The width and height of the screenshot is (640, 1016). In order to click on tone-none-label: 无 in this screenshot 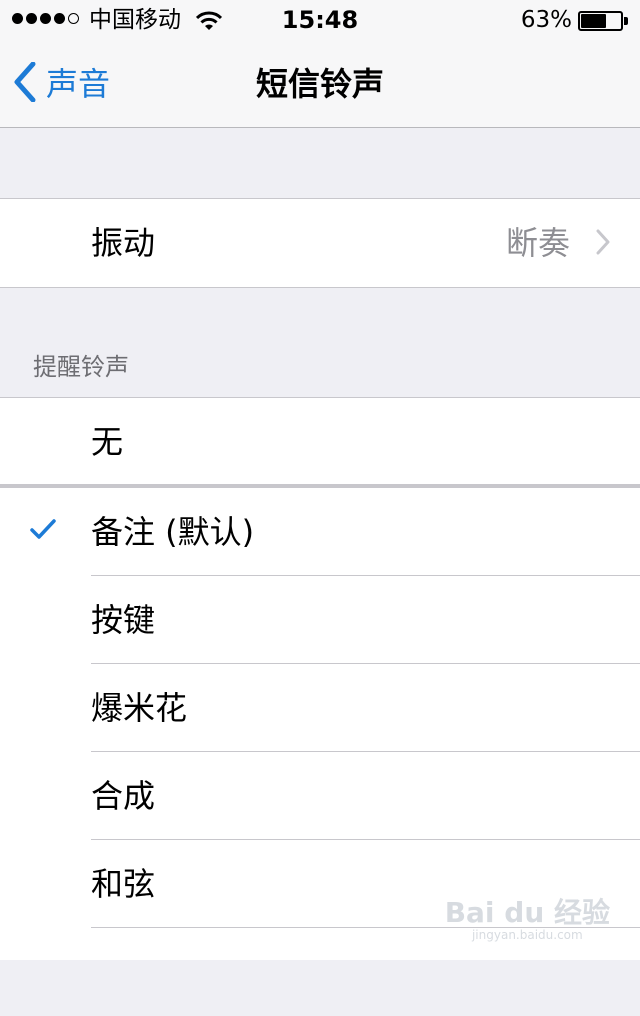, I will do `click(107, 442)`.